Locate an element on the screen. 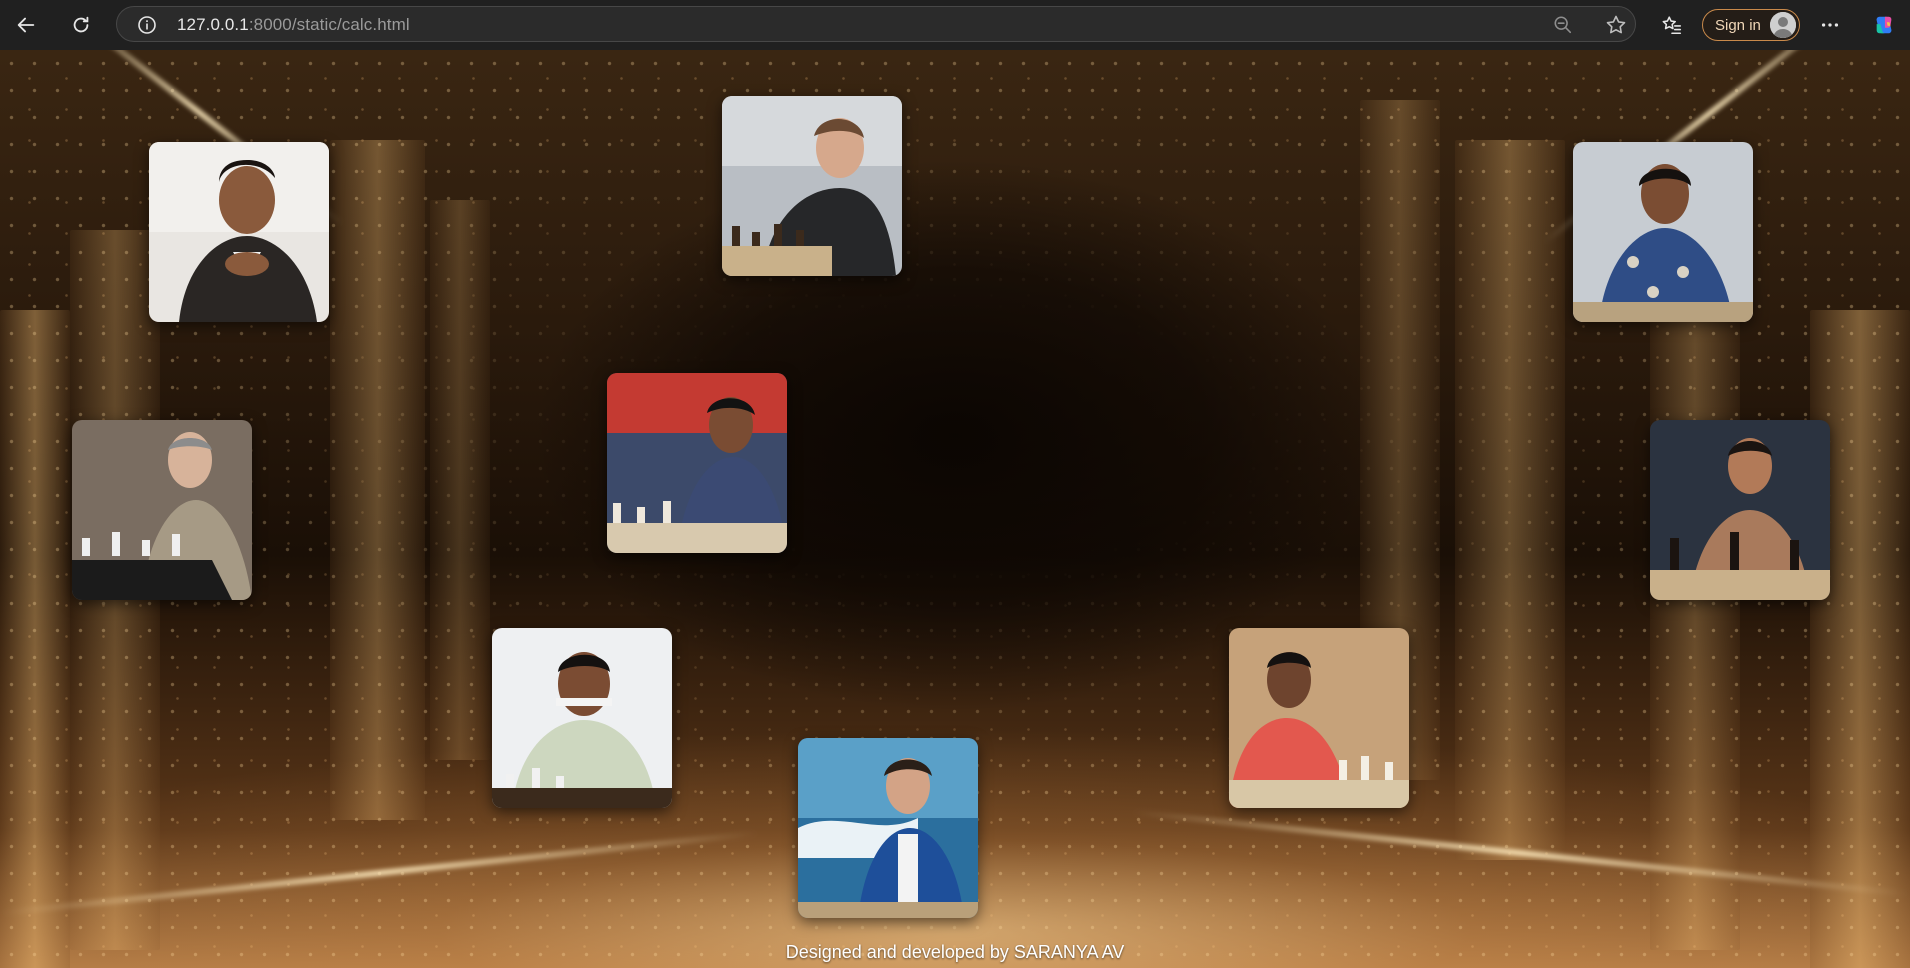  site-info-icon is located at coordinates (147, 25).